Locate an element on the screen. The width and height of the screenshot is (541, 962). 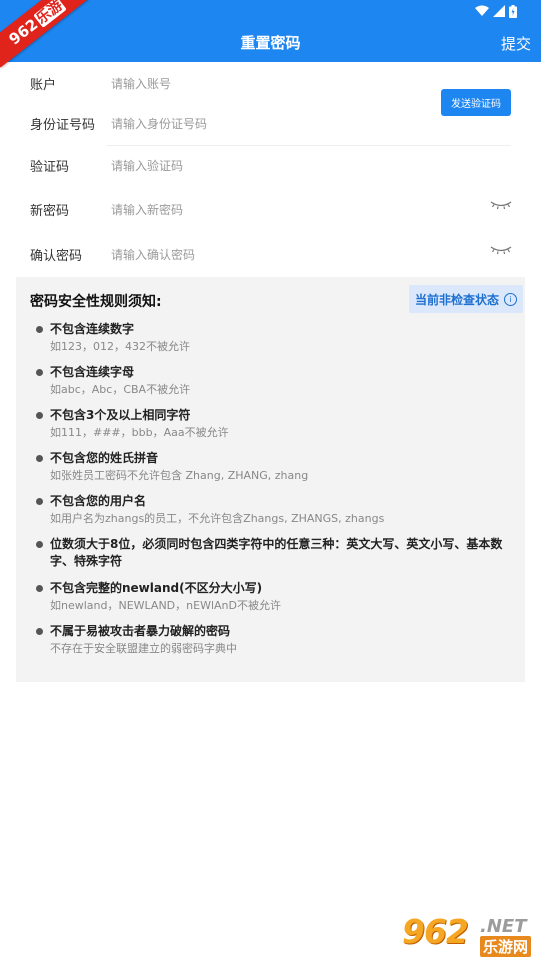
id-number-input is located at coordinates (261, 124).